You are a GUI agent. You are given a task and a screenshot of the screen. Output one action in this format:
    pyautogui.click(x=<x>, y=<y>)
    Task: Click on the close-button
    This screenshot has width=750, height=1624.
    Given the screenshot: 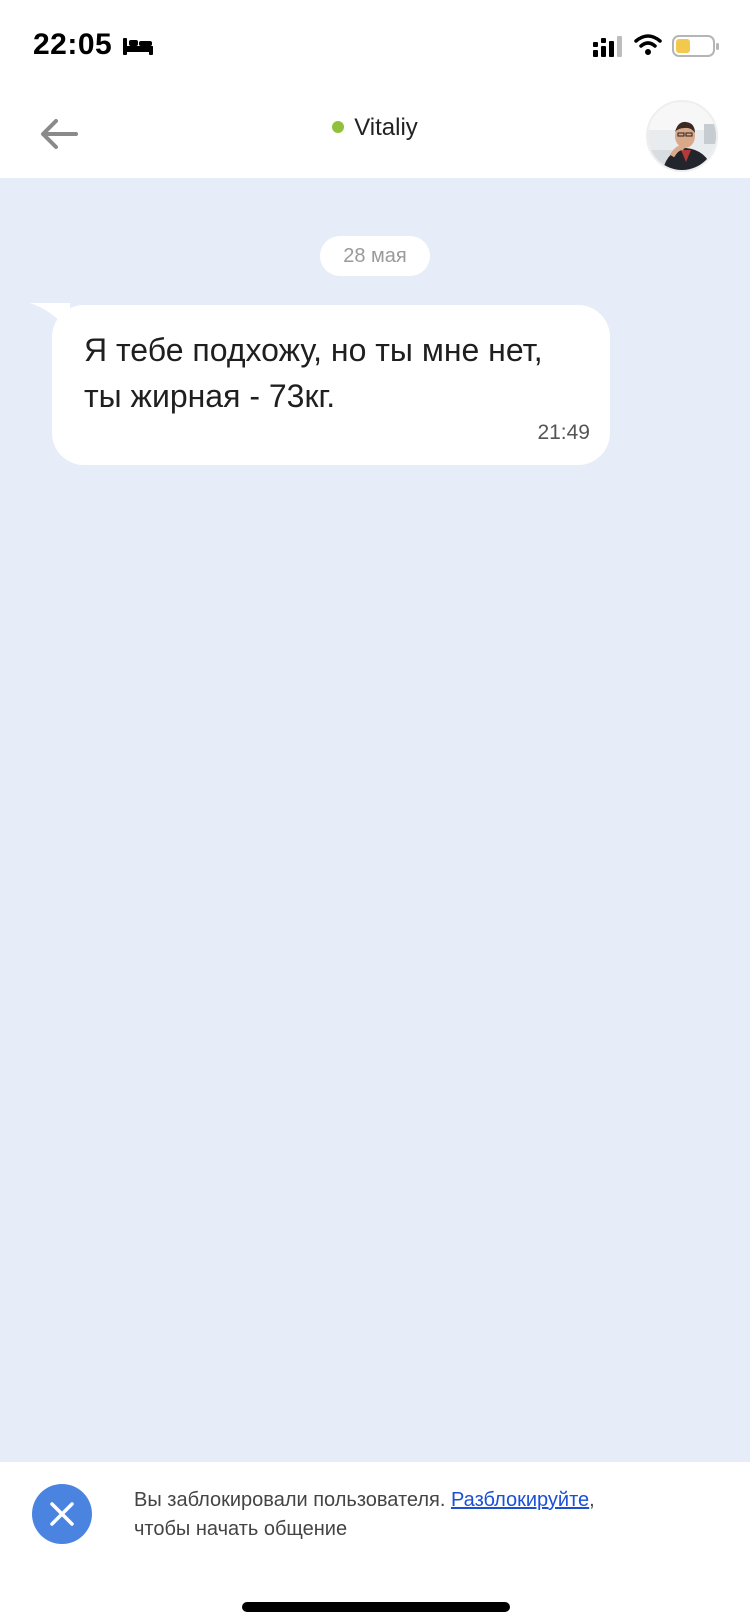 What is the action you would take?
    pyautogui.click(x=62, y=1514)
    